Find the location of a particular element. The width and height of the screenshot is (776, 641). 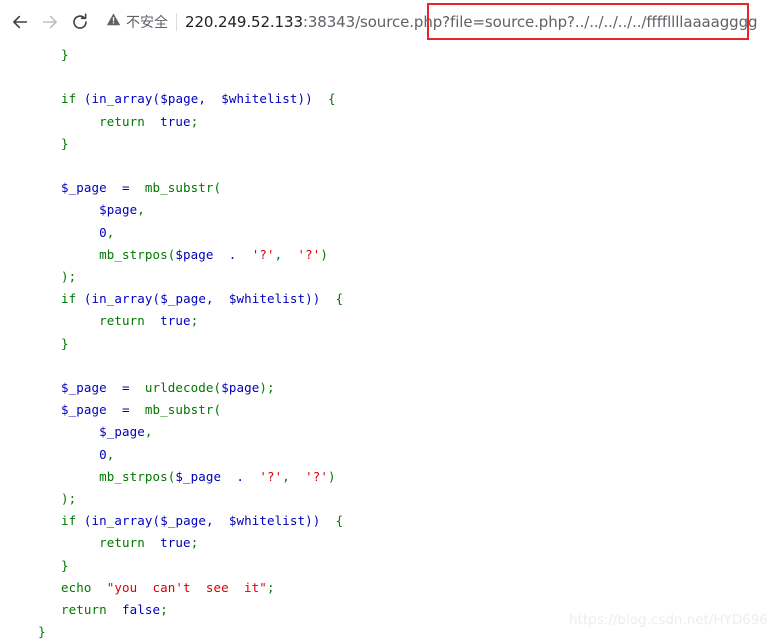

security-status-label: 不安全 is located at coordinates (147, 23).